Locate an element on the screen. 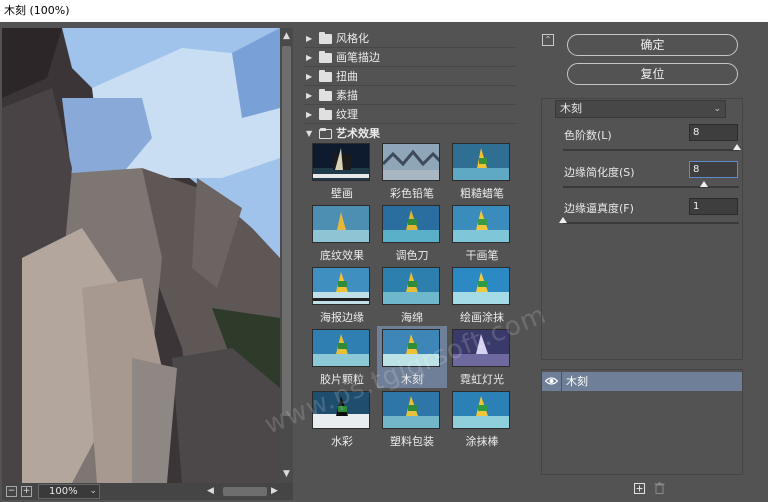 This screenshot has height=502, width=768. category-label: 风格化 is located at coordinates (352, 38).